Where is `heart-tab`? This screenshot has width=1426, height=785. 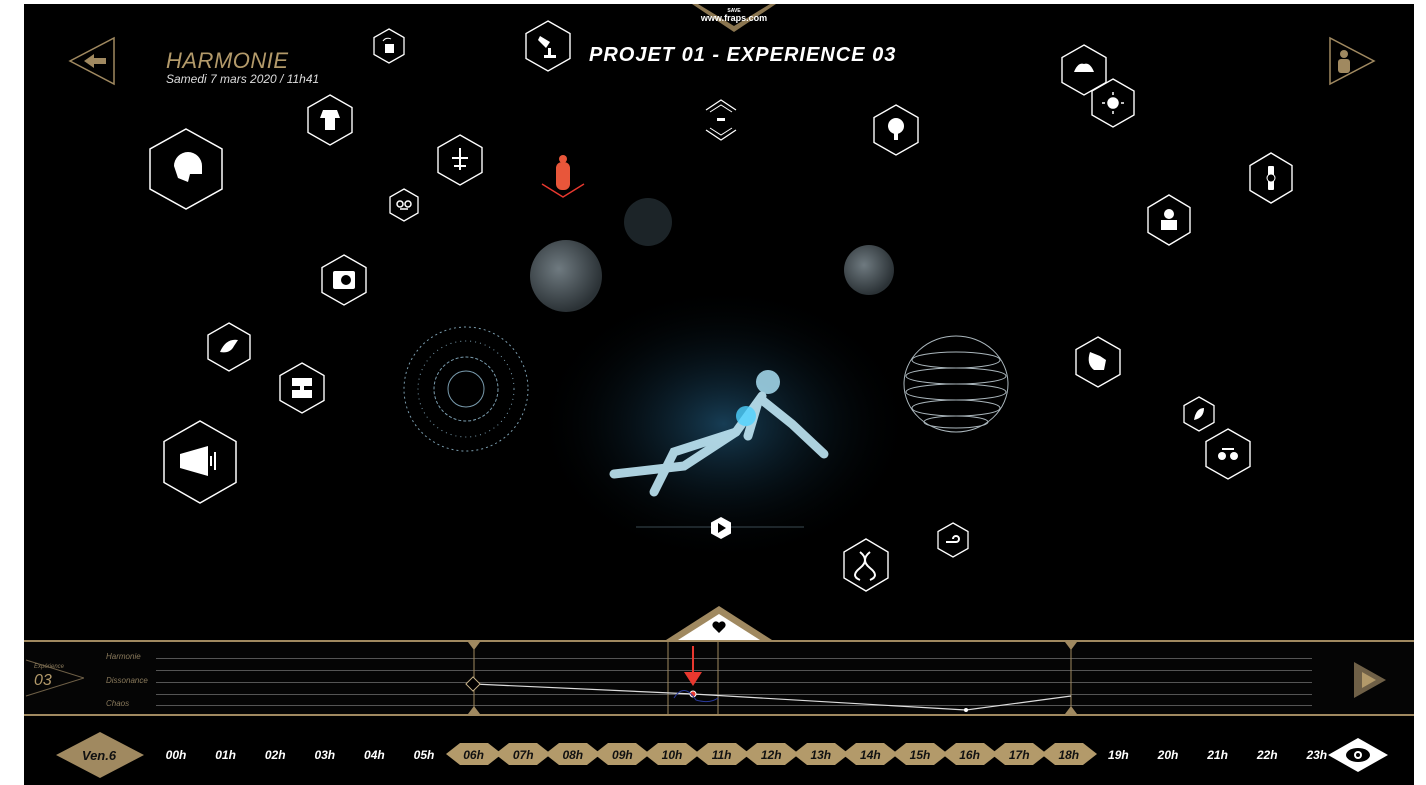 heart-tab is located at coordinates (719, 623).